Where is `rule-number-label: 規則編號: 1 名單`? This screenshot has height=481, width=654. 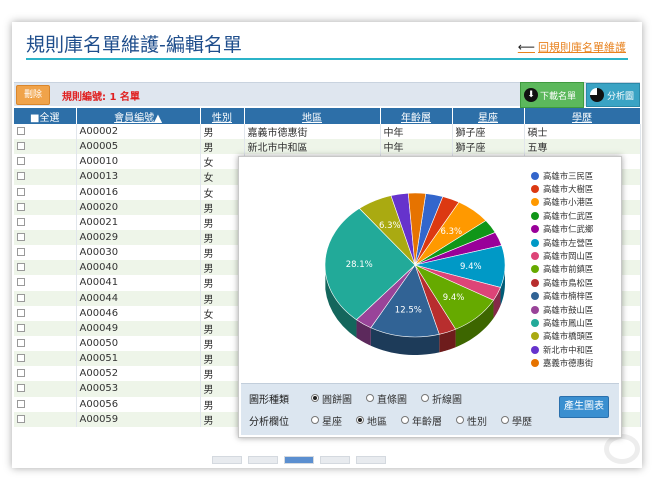
rule-number-label: 規則編號: 1 名單 is located at coordinates (101, 97).